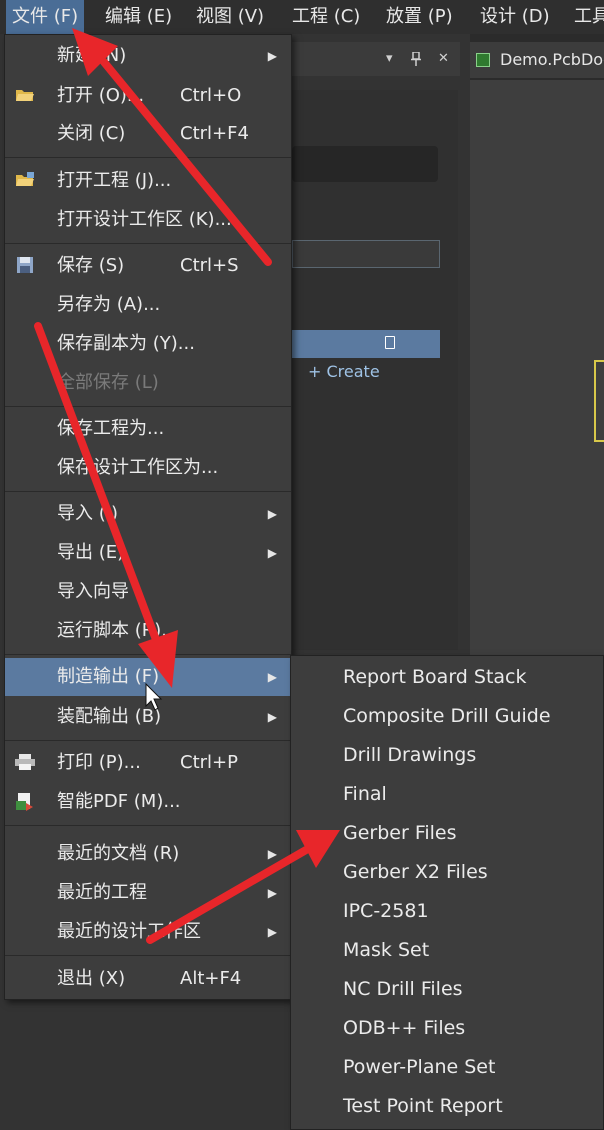  What do you see at coordinates (410, 755) in the screenshot?
I see `submenu-item-label: Drill Drawings` at bounding box center [410, 755].